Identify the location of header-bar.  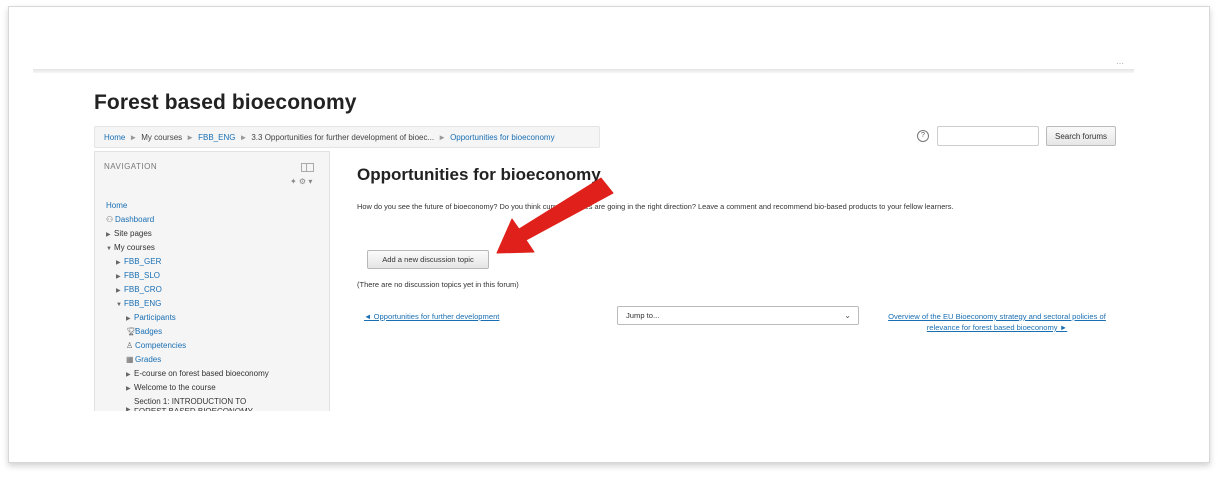
(583, 71).